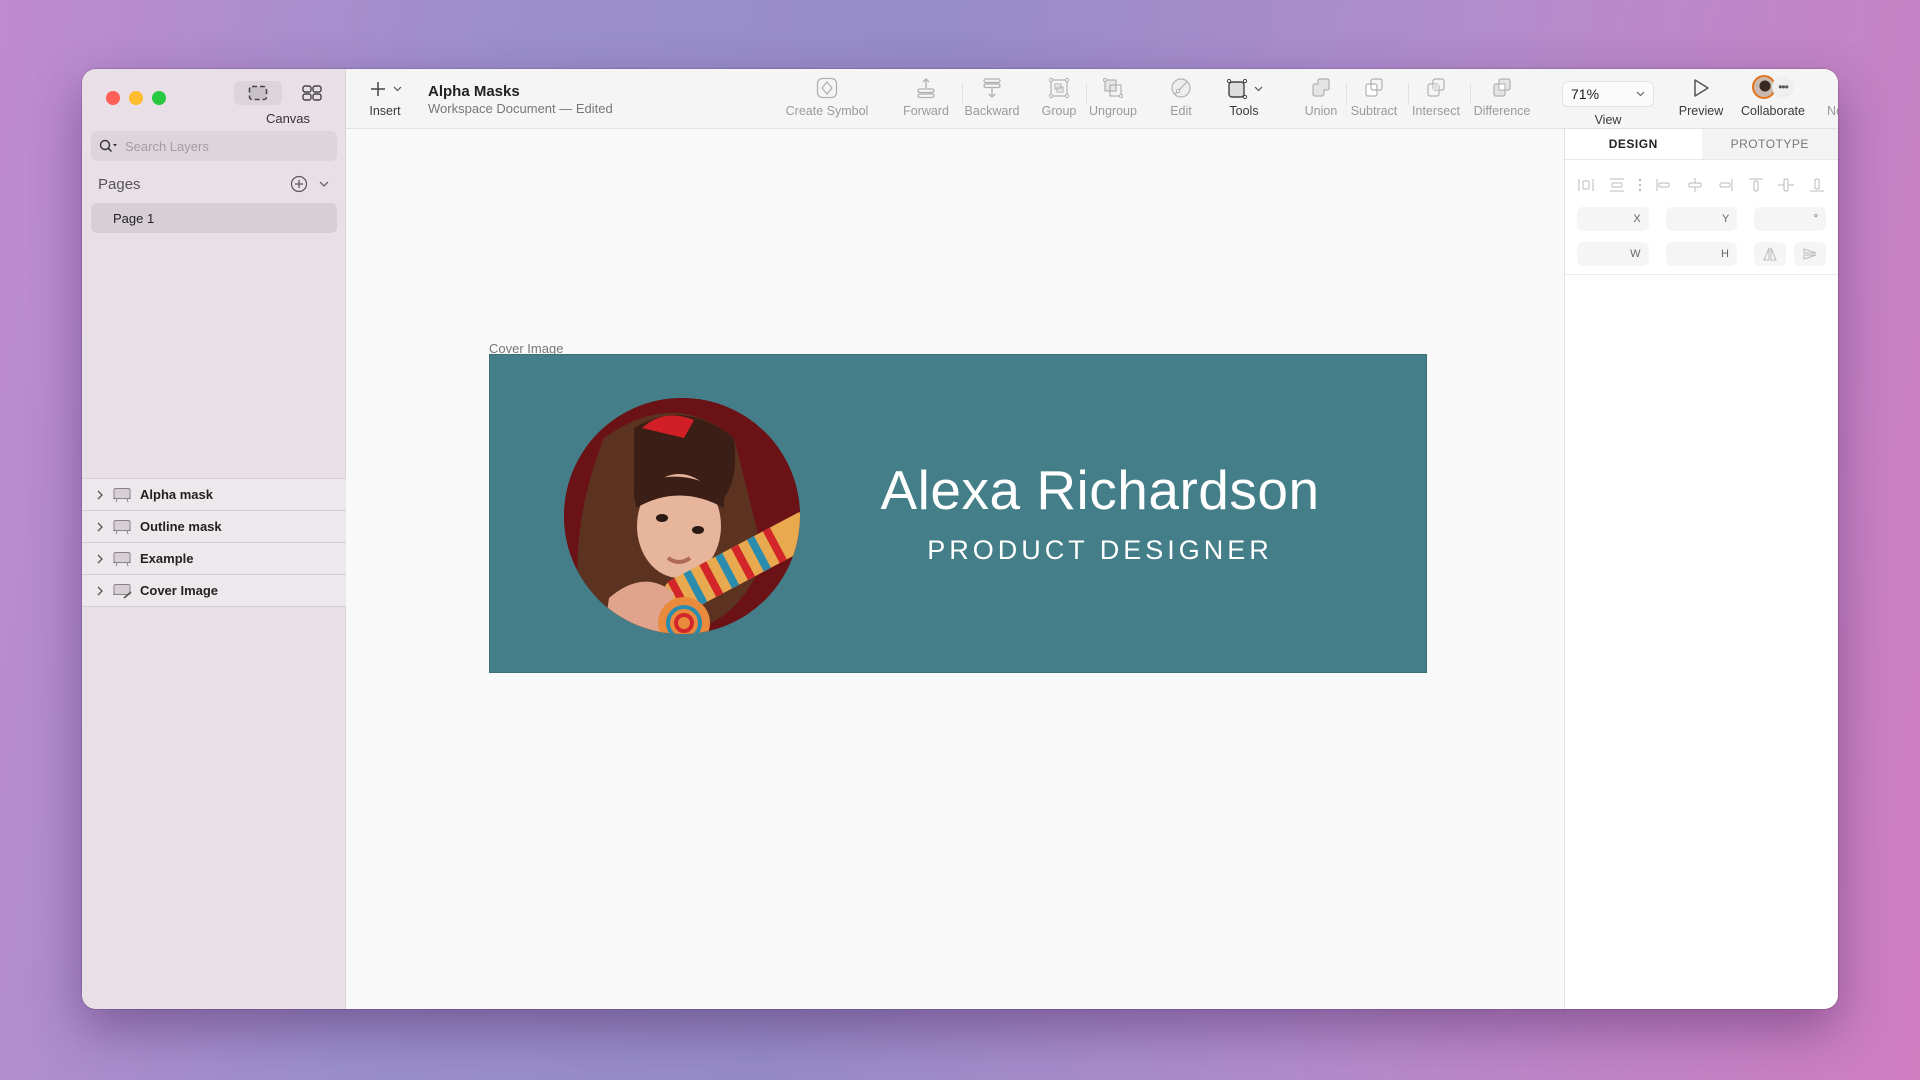  I want to click on plus-icon, so click(377, 89).